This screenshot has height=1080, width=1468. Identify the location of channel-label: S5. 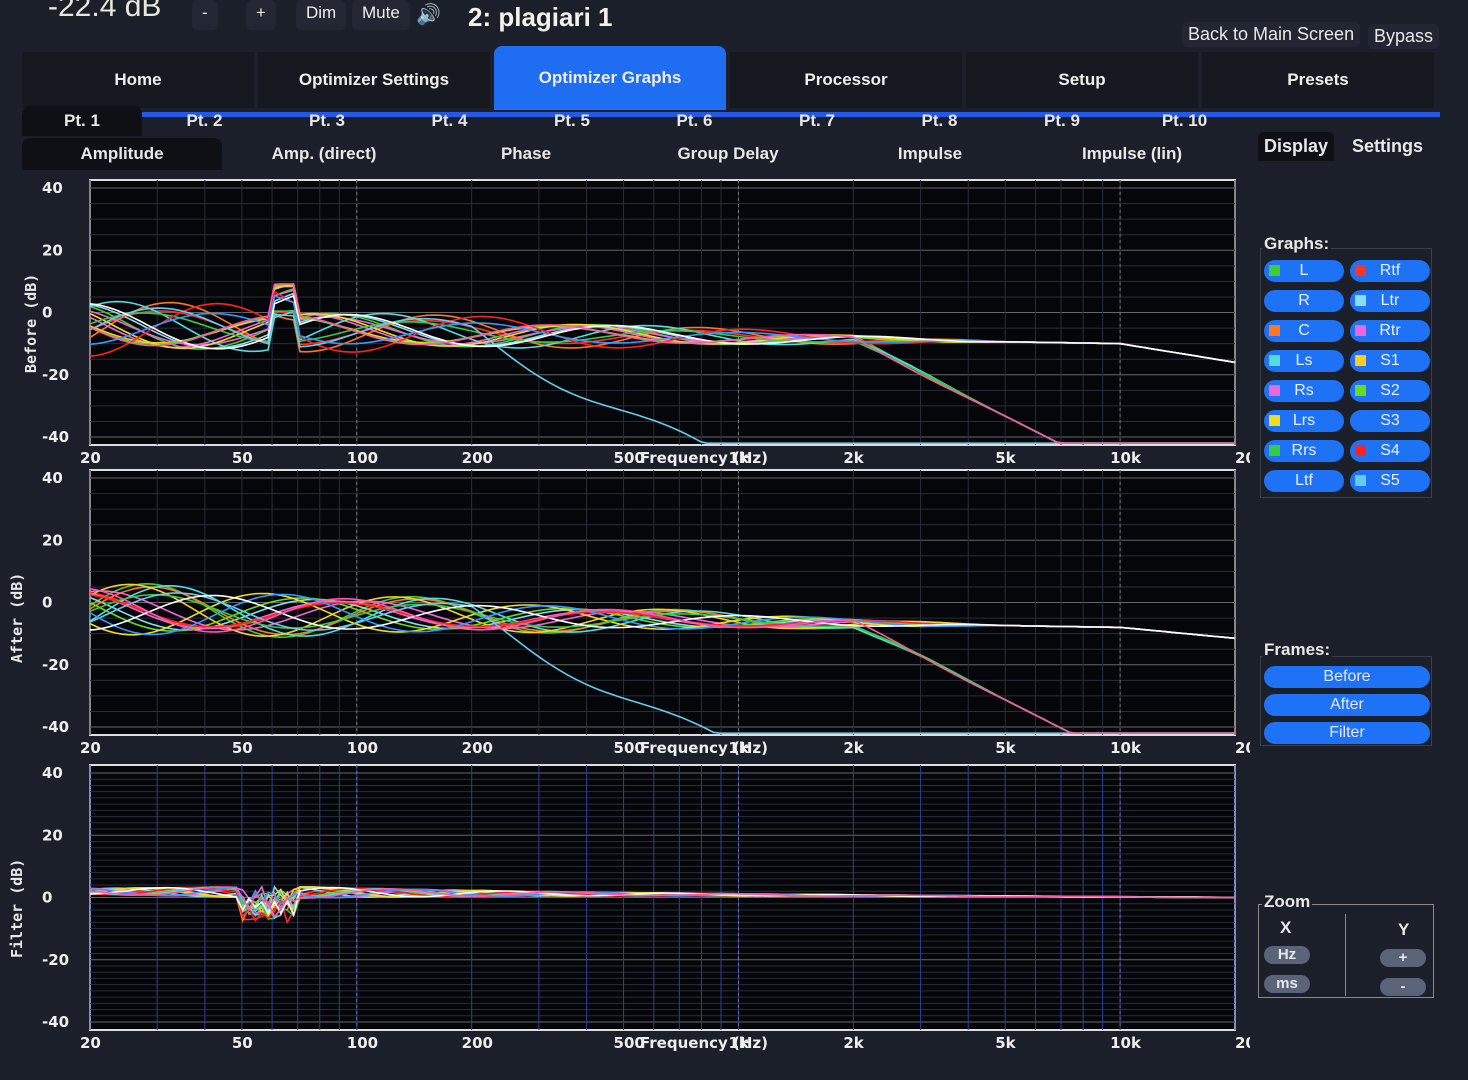
(1390, 480).